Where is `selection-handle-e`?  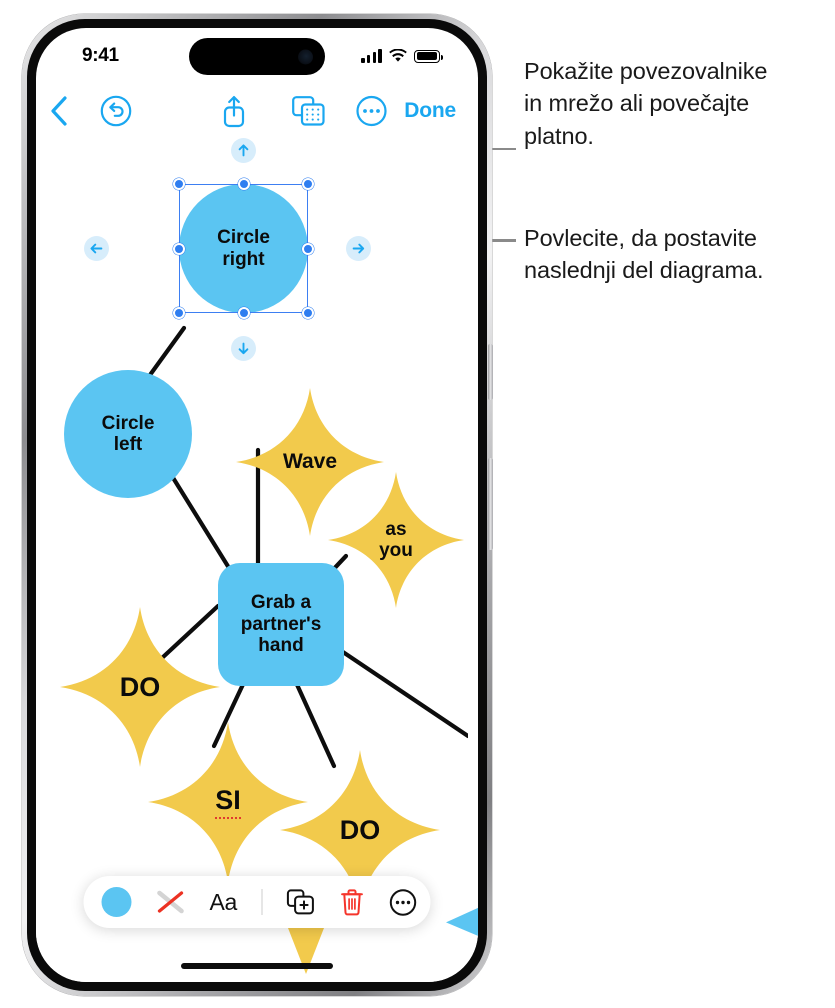 selection-handle-e is located at coordinates (308, 248).